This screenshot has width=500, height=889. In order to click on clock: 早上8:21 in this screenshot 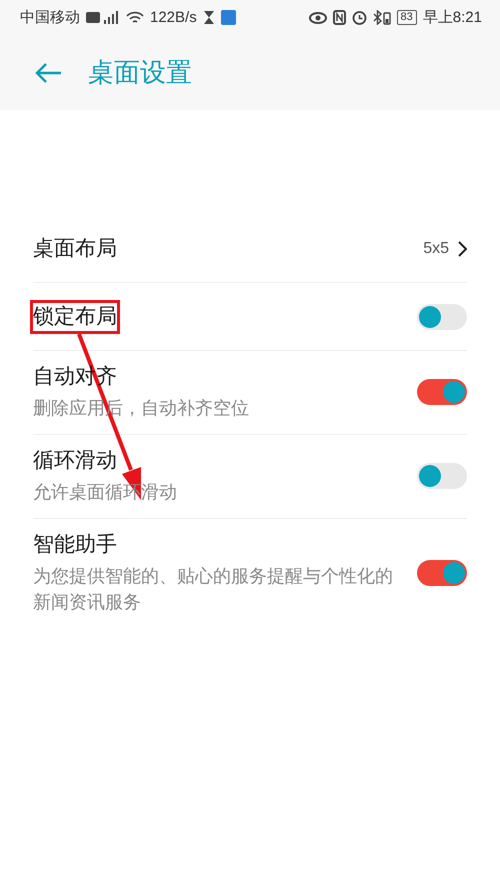, I will do `click(452, 17)`.